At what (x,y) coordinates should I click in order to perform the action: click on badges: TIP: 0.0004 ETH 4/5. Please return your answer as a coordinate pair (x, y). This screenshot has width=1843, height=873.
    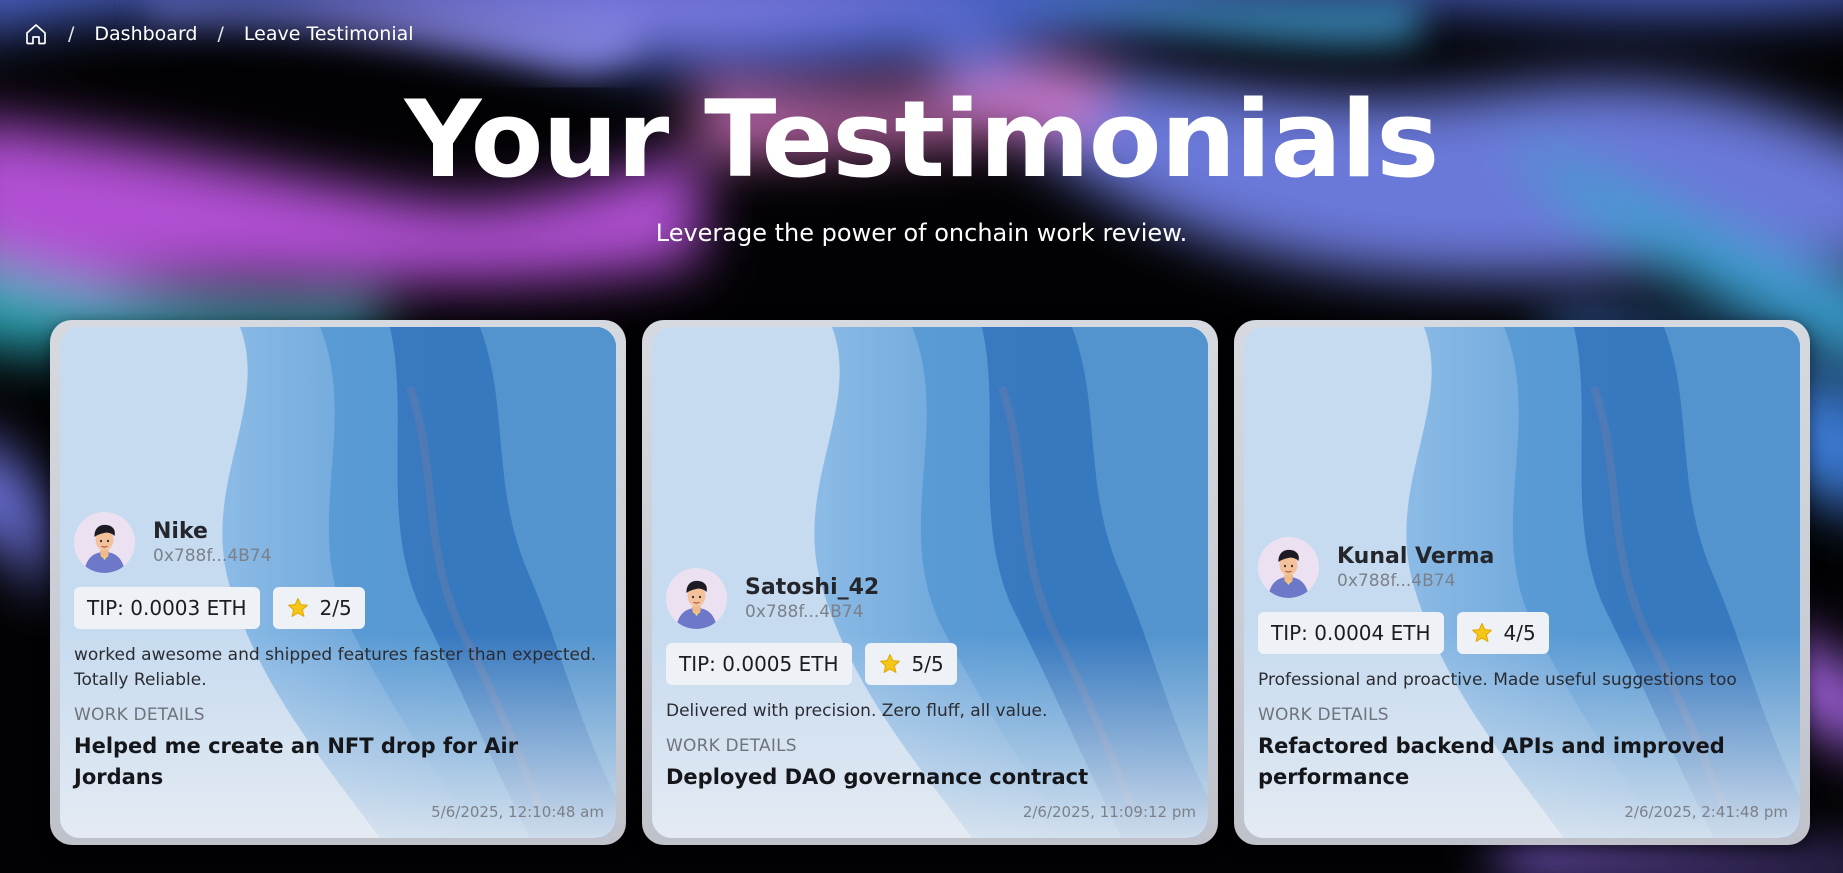
    Looking at the image, I should click on (1522, 633).